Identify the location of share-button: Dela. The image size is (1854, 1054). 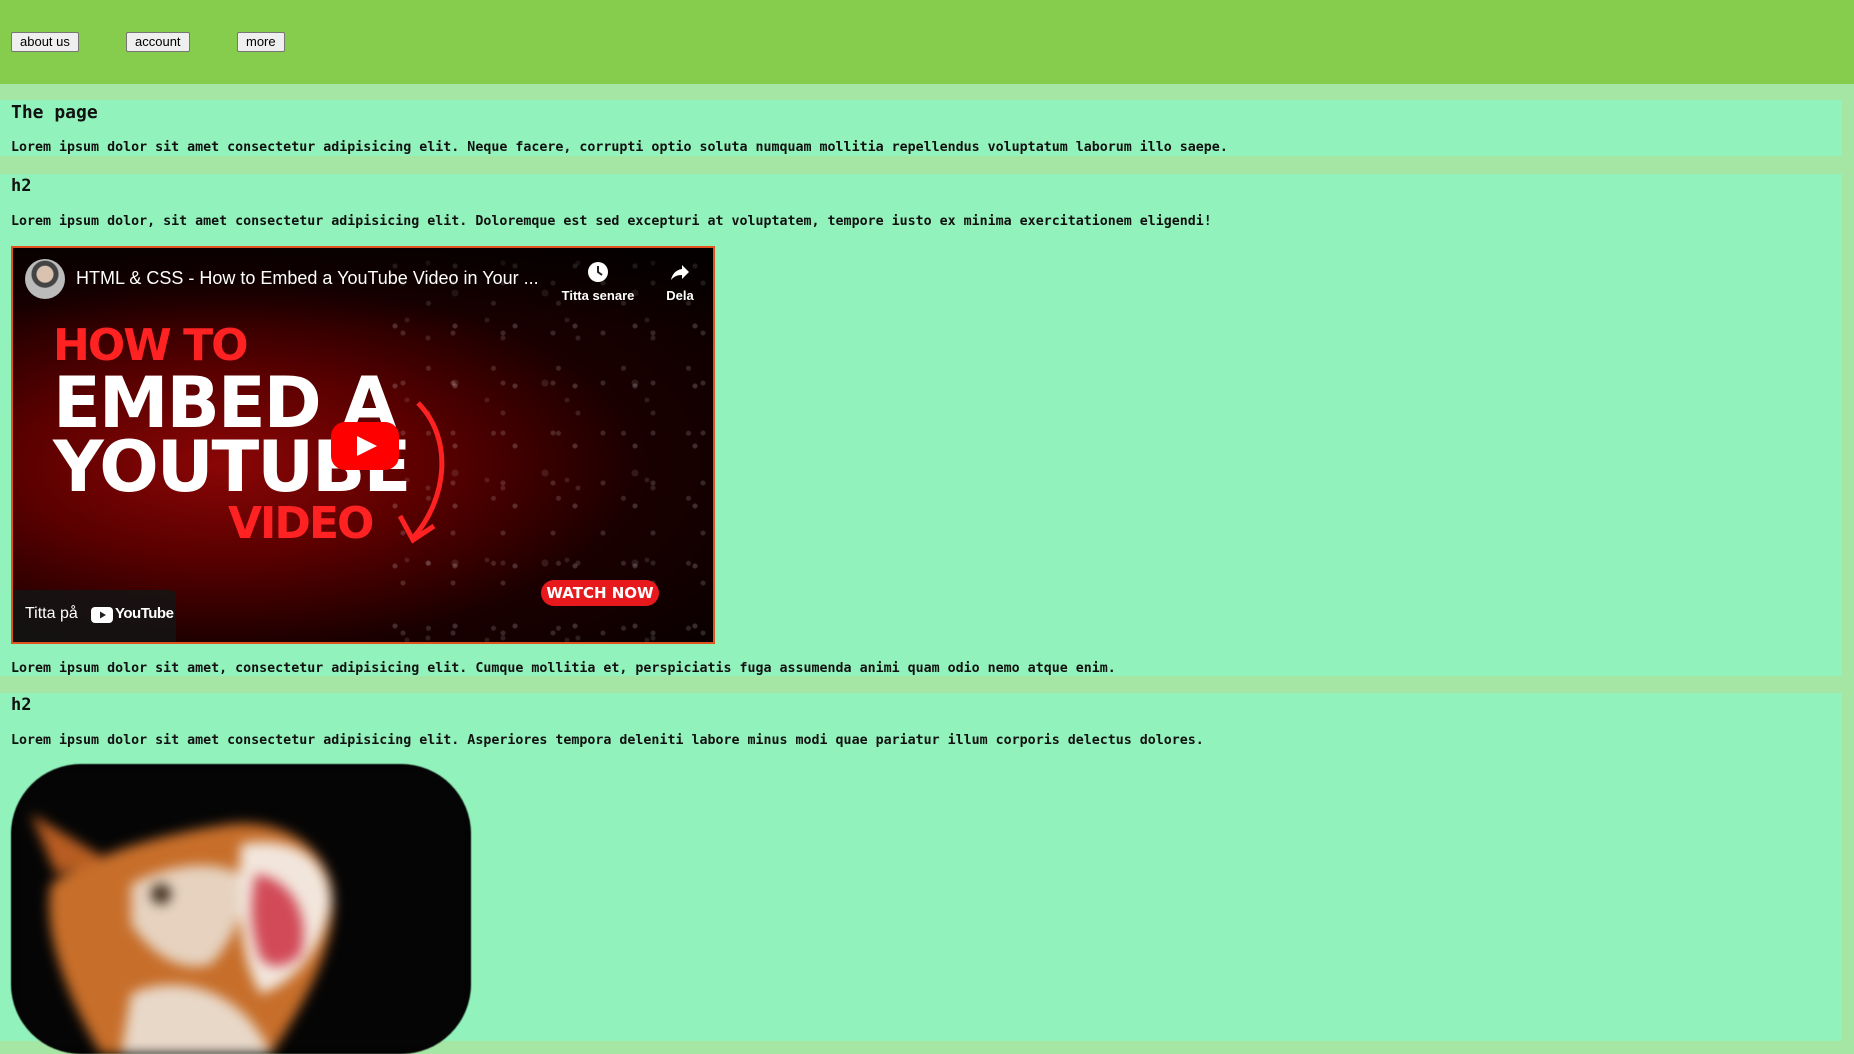
(680, 281).